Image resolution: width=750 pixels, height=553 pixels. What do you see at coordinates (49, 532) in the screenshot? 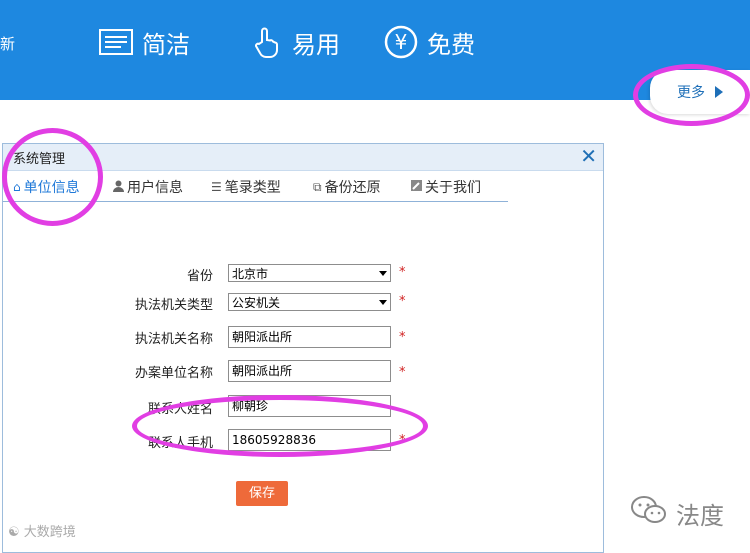
I see `watermark-dashu-text: 大数跨境` at bounding box center [49, 532].